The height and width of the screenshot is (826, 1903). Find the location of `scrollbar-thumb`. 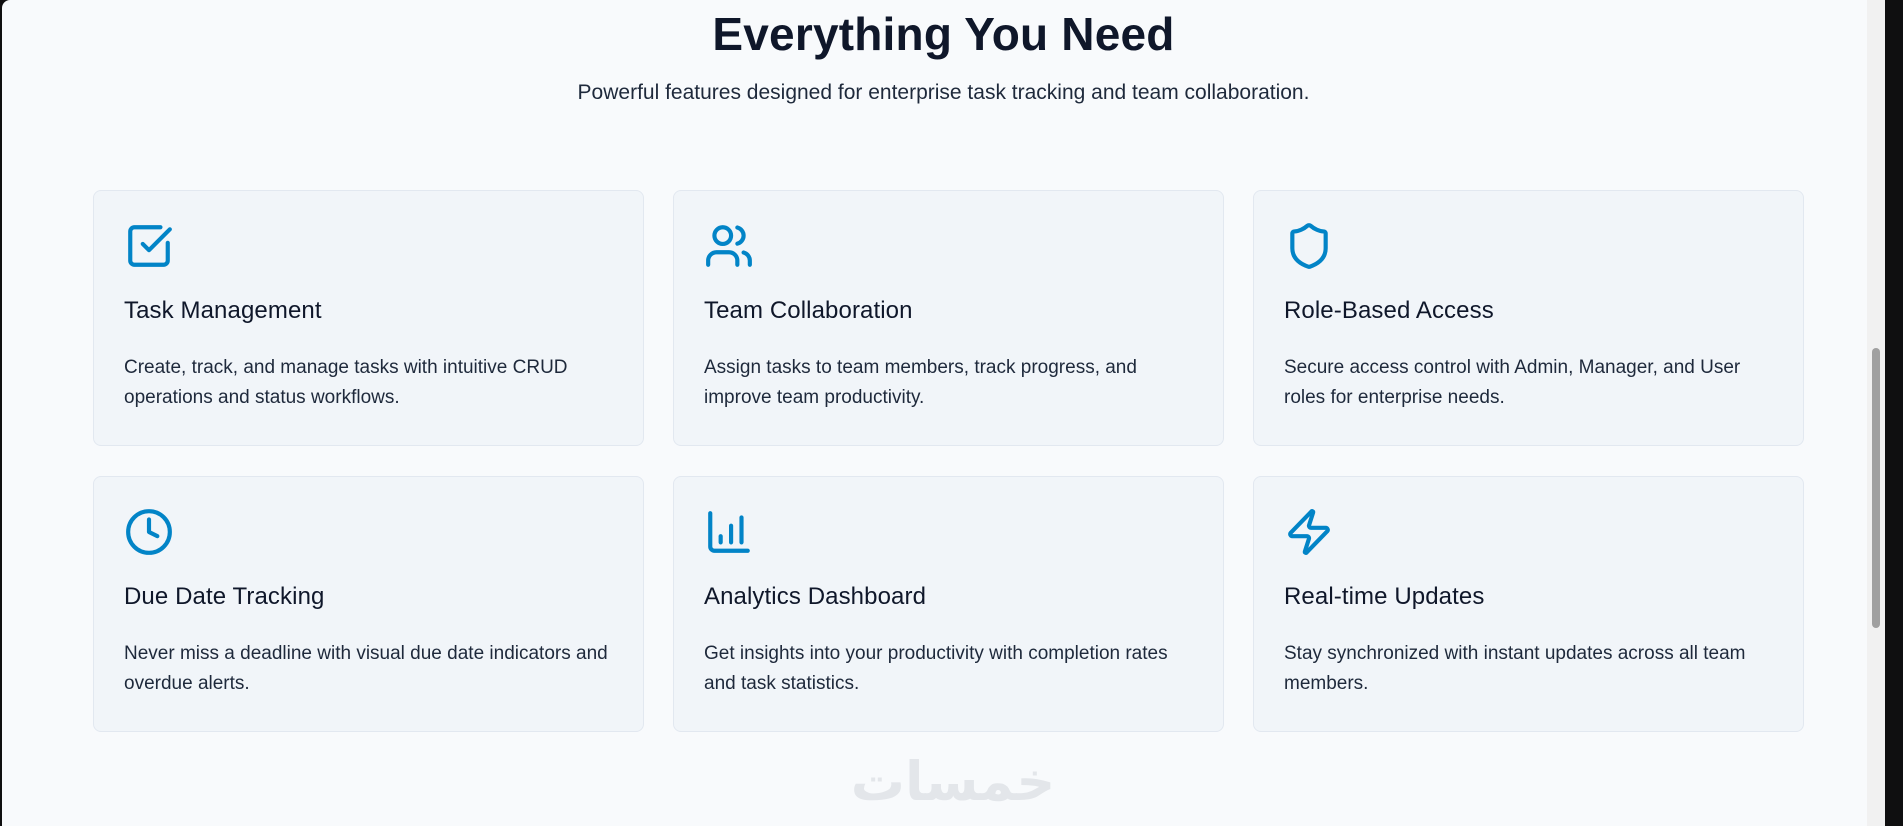

scrollbar-thumb is located at coordinates (1876, 488).